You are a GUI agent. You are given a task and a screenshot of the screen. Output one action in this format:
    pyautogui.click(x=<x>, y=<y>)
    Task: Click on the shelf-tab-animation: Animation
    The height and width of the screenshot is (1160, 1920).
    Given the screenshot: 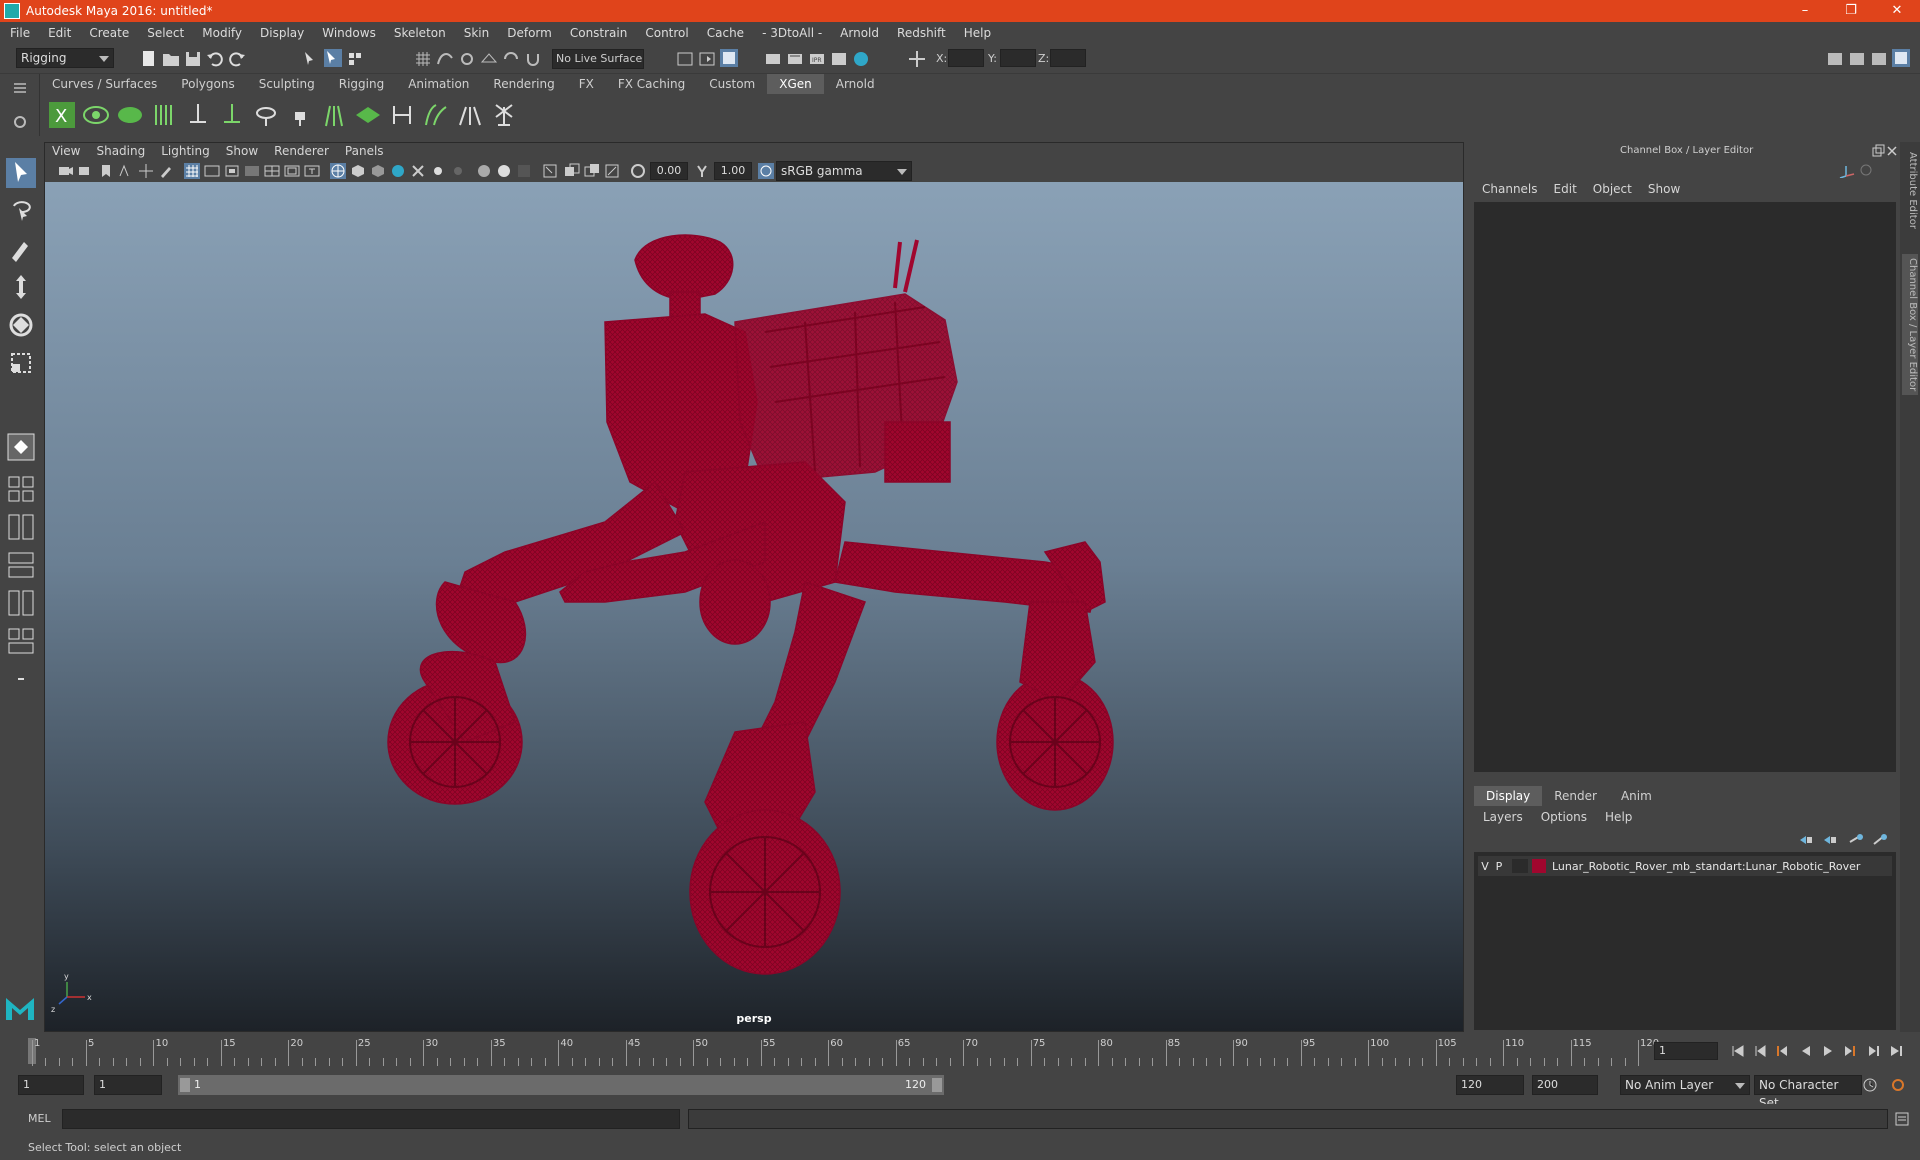 What is the action you would take?
    pyautogui.click(x=438, y=84)
    